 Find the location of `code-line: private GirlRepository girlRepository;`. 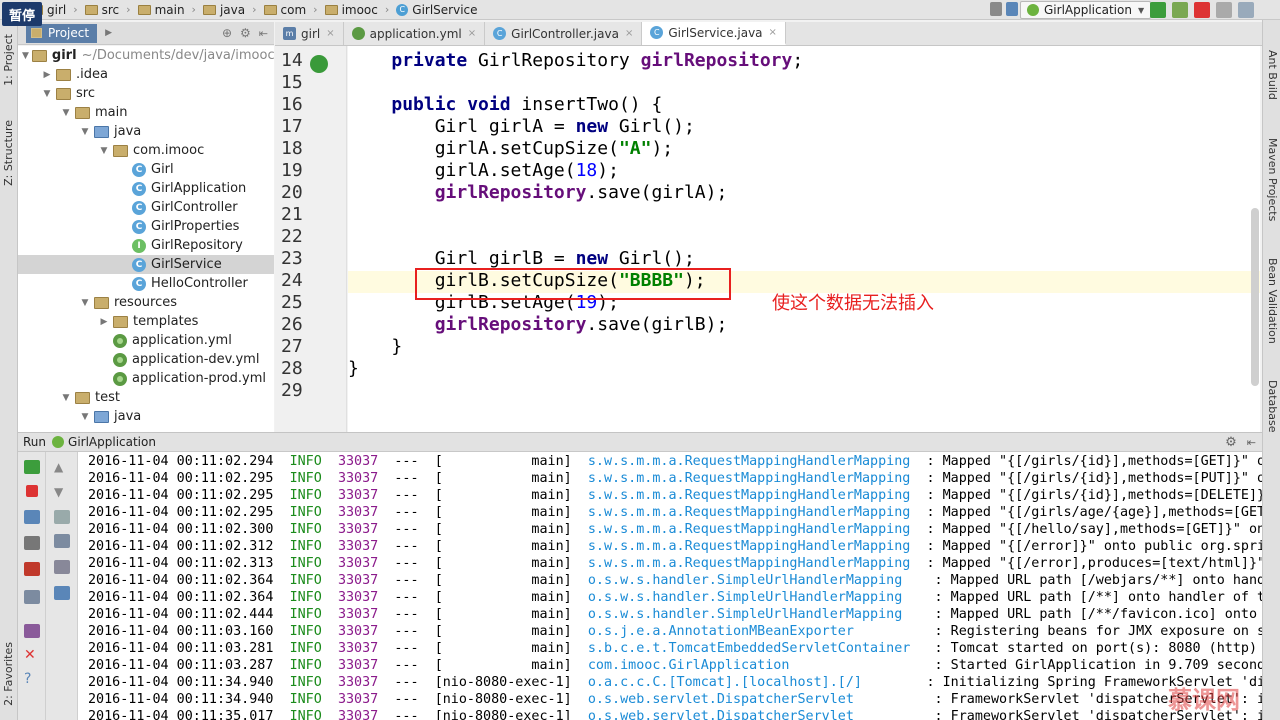

code-line: private GirlRepository girlRepository; is located at coordinates (575, 61).